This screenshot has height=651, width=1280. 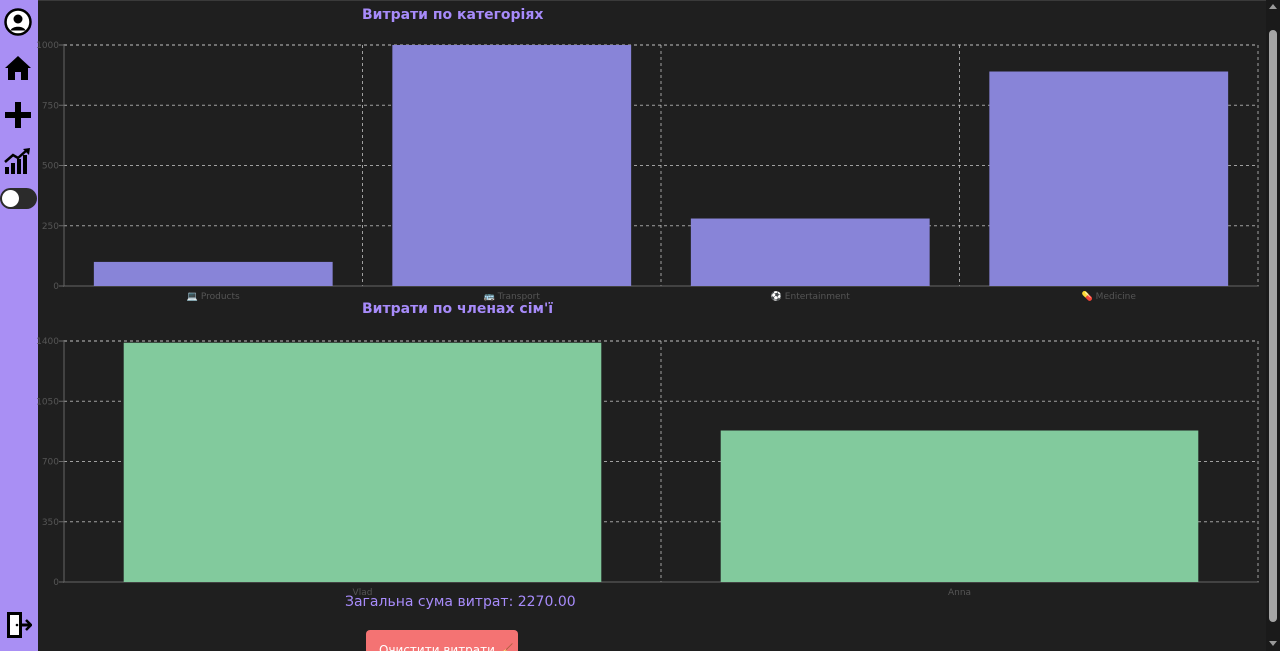 I want to click on category-x-tick-label: 💻 Products, so click(x=213, y=297).